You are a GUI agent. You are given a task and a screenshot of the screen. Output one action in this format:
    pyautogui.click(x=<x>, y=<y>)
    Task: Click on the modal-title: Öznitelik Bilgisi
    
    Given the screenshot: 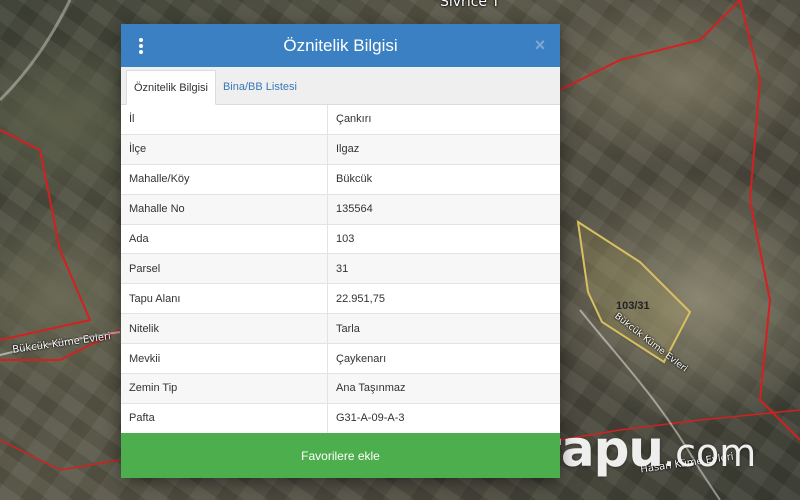 What is the action you would take?
    pyautogui.click(x=340, y=45)
    